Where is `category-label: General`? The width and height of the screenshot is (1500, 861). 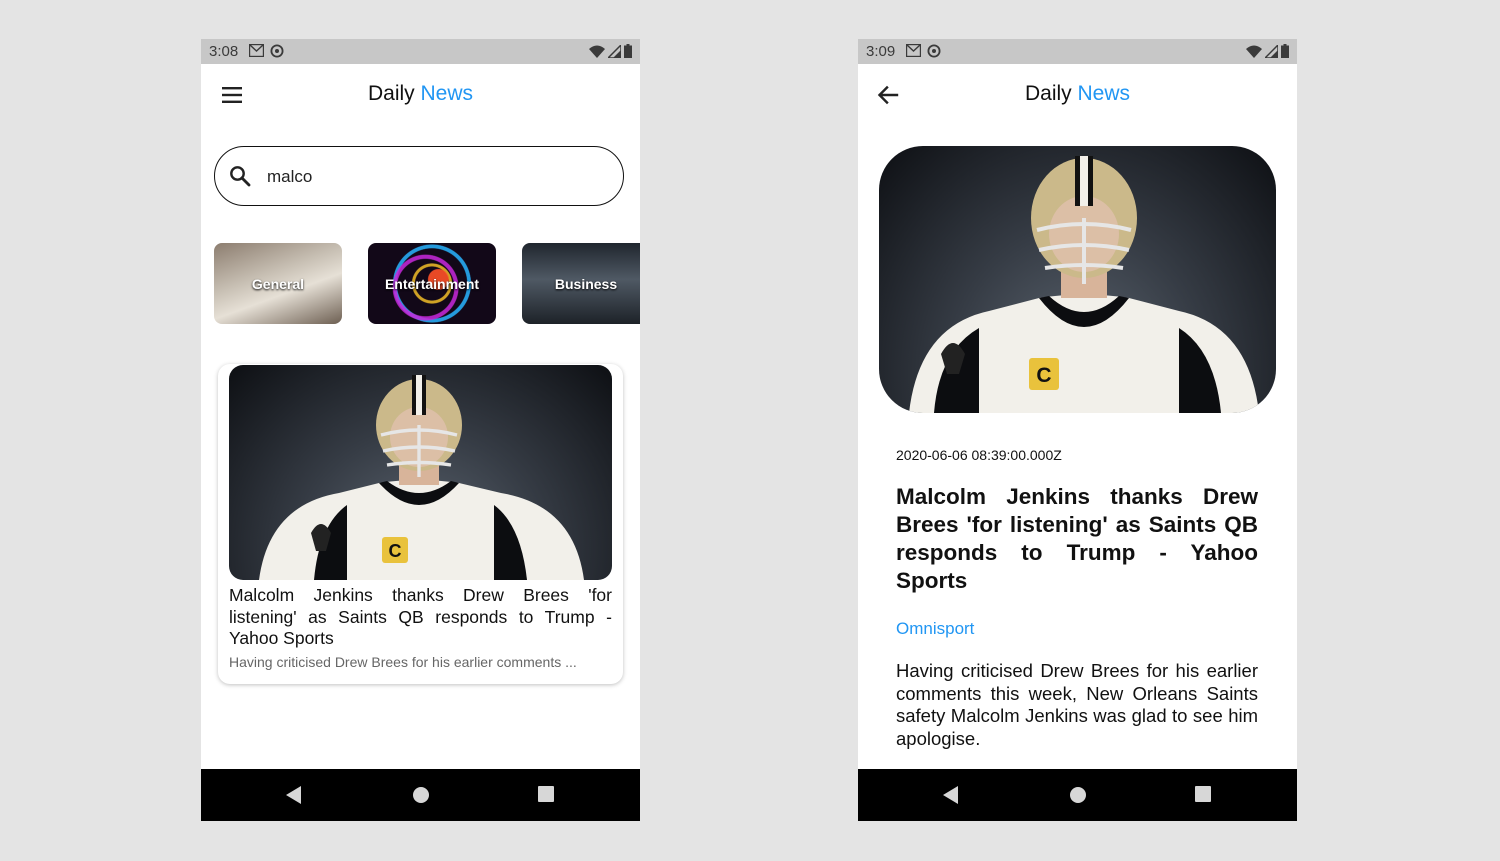 category-label: General is located at coordinates (278, 283).